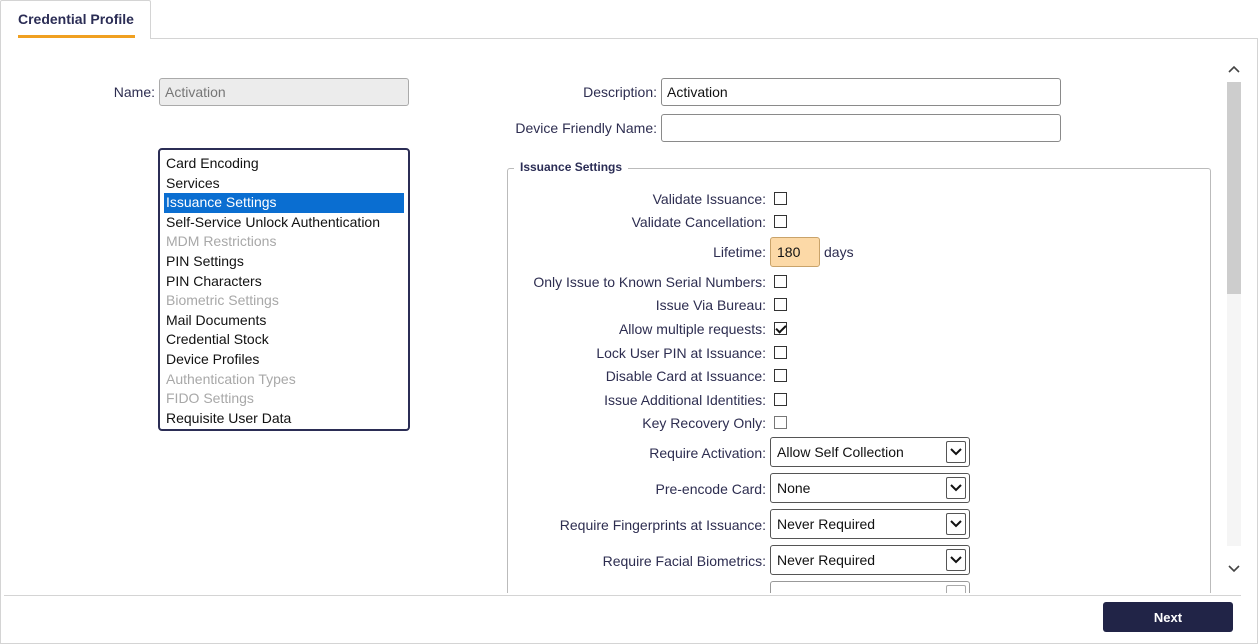  What do you see at coordinates (839, 252) in the screenshot?
I see `lifetime-unit: days` at bounding box center [839, 252].